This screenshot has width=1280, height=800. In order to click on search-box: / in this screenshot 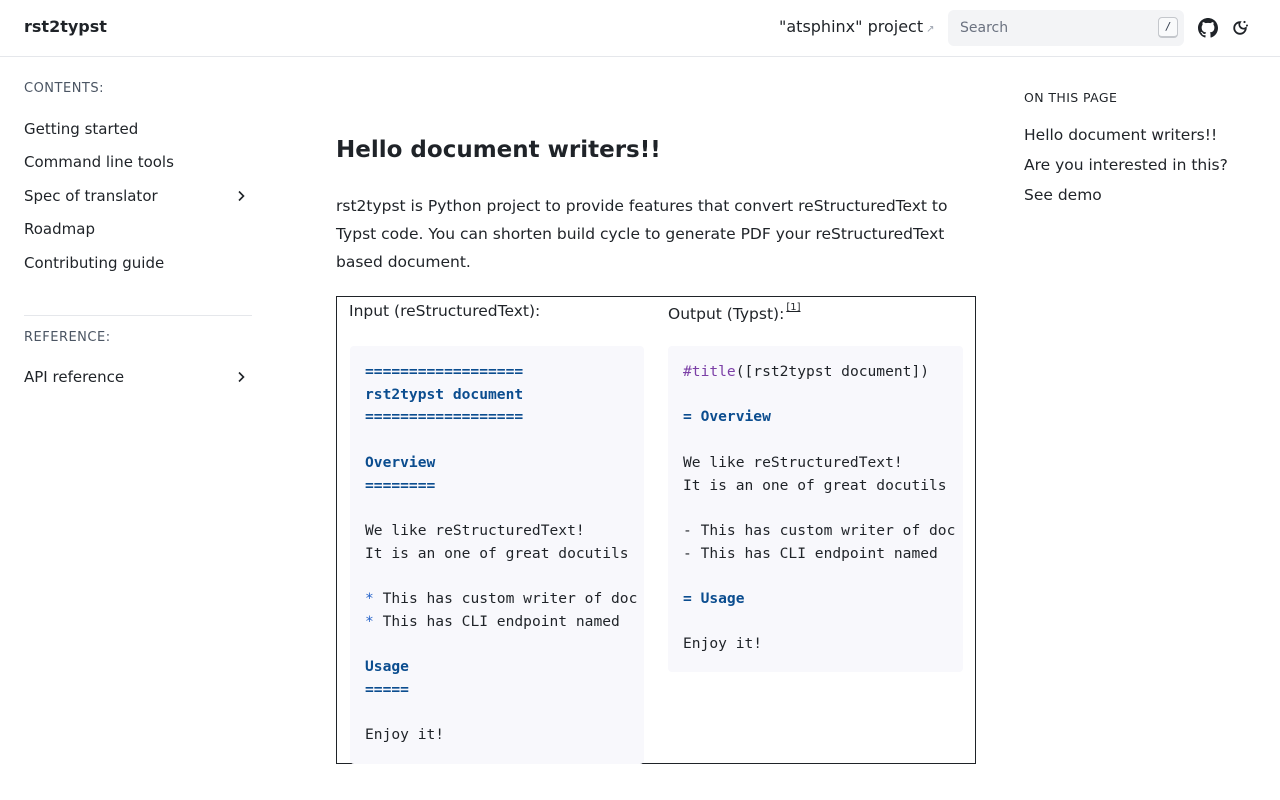, I will do `click(1066, 28)`.